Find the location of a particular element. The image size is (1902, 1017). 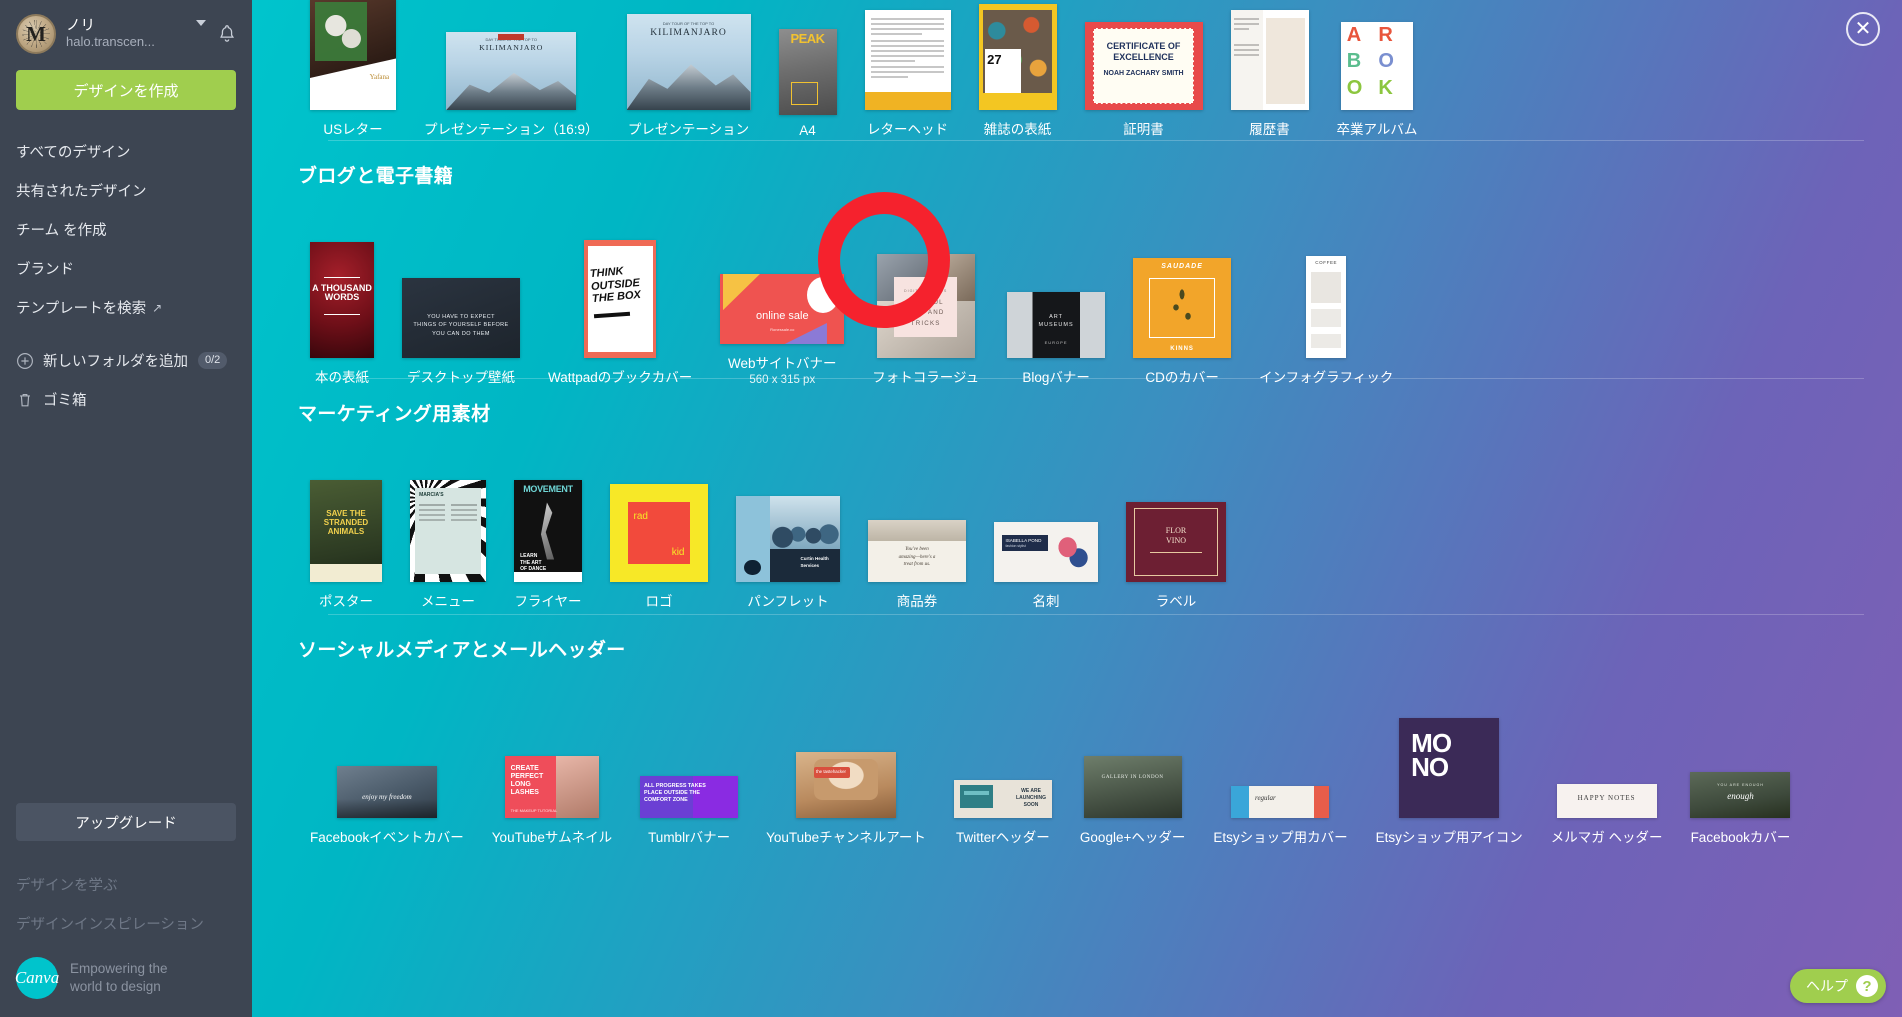

template-thumbnail: THINK OUTSIDE THE BOX is located at coordinates (620, 293).